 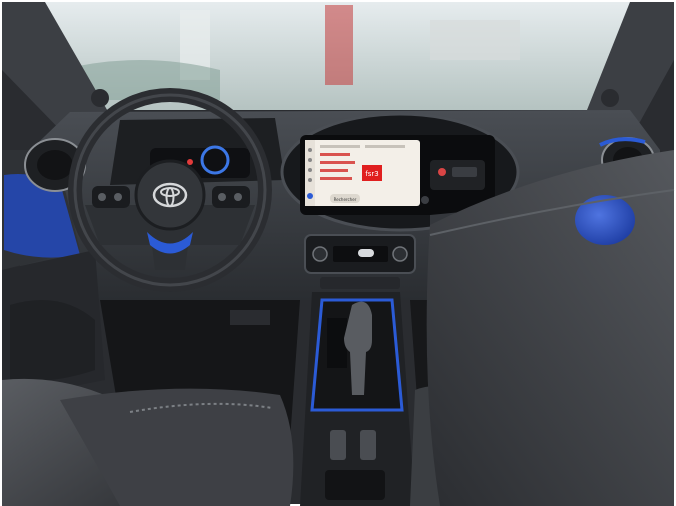 I want to click on header-line, so click(x=385, y=146).